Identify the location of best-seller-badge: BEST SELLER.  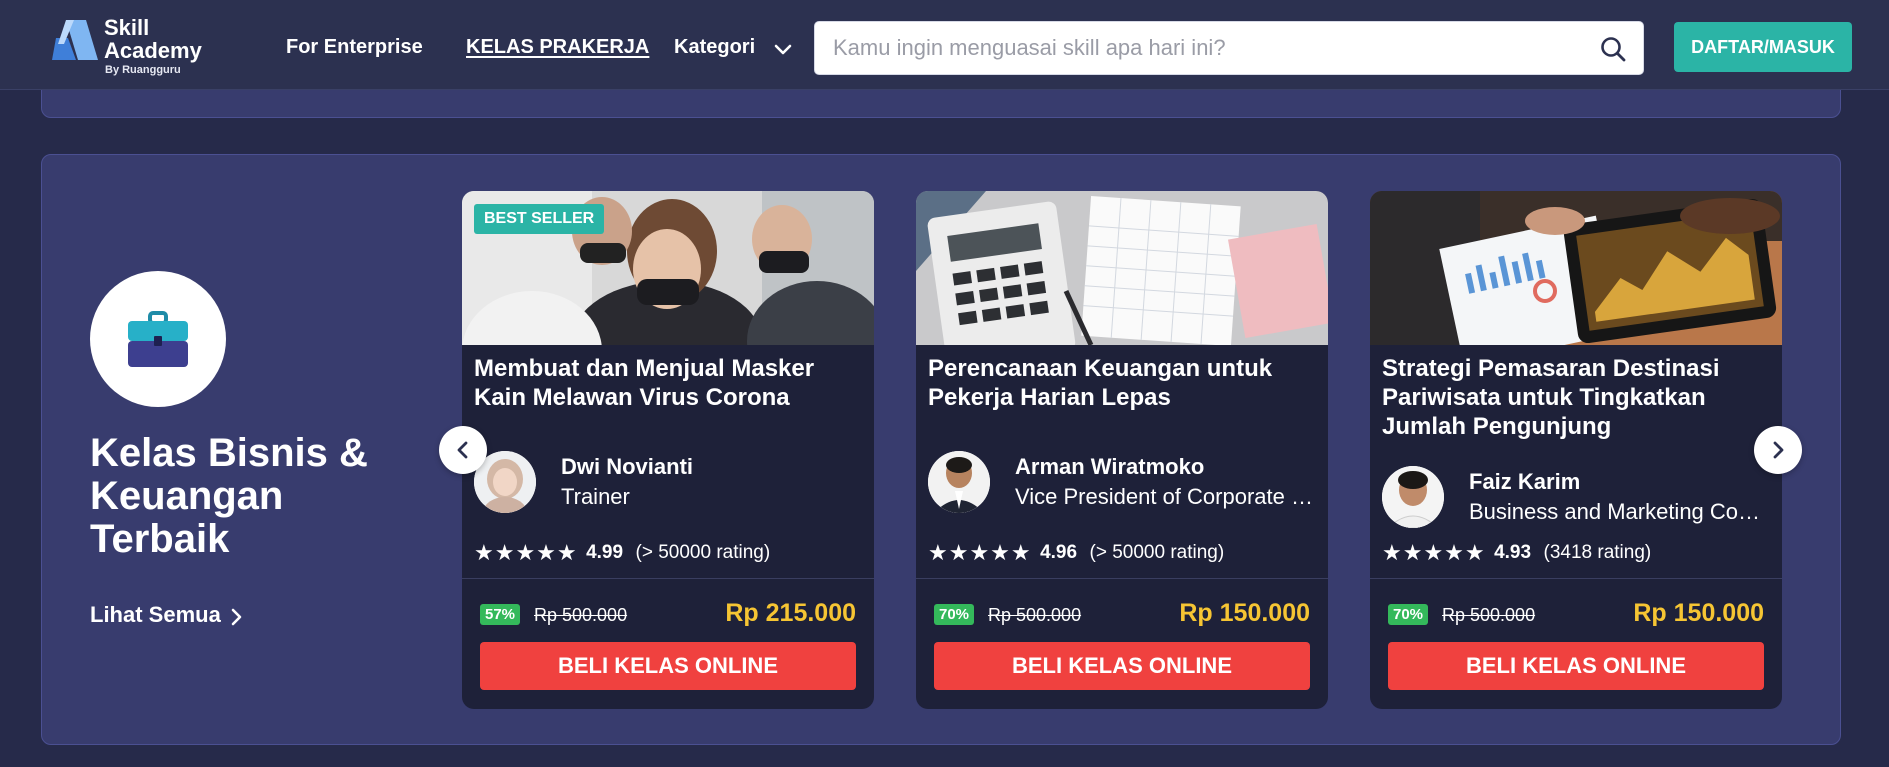
(539, 219).